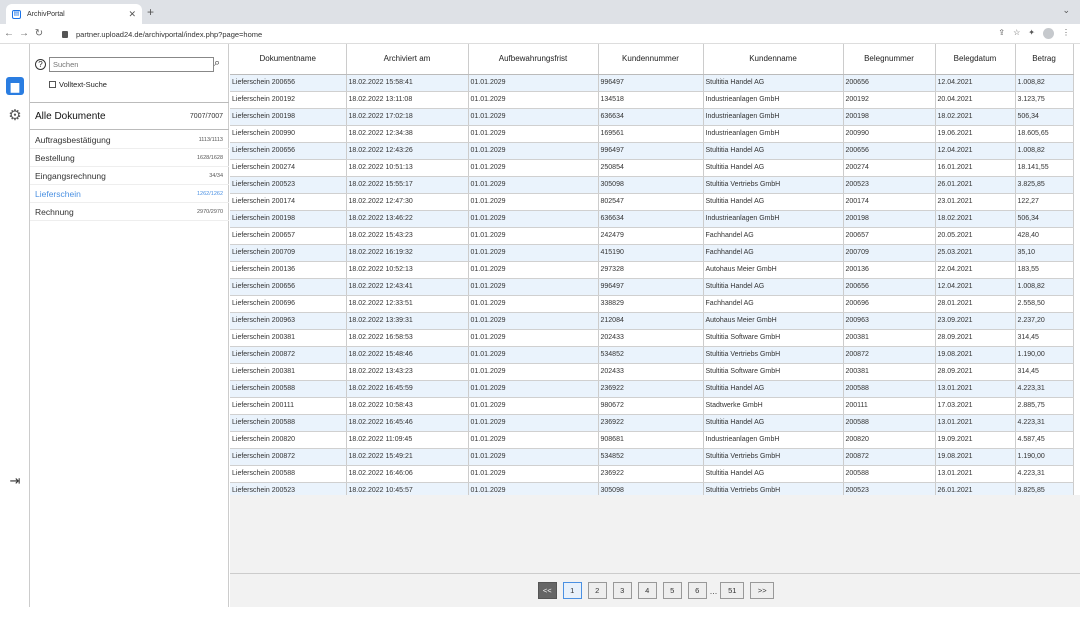  Describe the element at coordinates (622, 590) in the screenshot. I see `pagination-page-button: 3` at that location.